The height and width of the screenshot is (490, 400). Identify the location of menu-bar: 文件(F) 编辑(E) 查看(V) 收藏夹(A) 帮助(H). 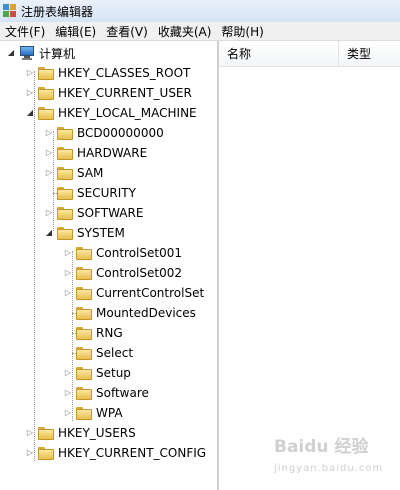
(200, 31).